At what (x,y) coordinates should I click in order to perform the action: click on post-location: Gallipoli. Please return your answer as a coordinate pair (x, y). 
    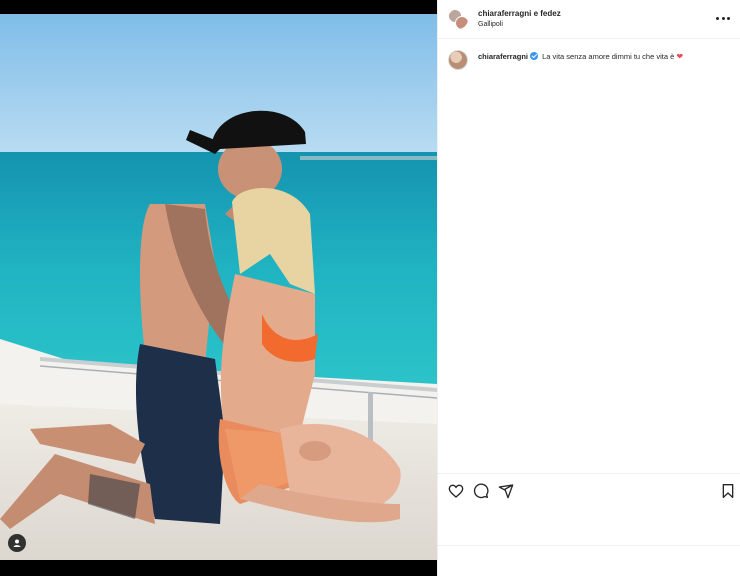
    Looking at the image, I should click on (490, 24).